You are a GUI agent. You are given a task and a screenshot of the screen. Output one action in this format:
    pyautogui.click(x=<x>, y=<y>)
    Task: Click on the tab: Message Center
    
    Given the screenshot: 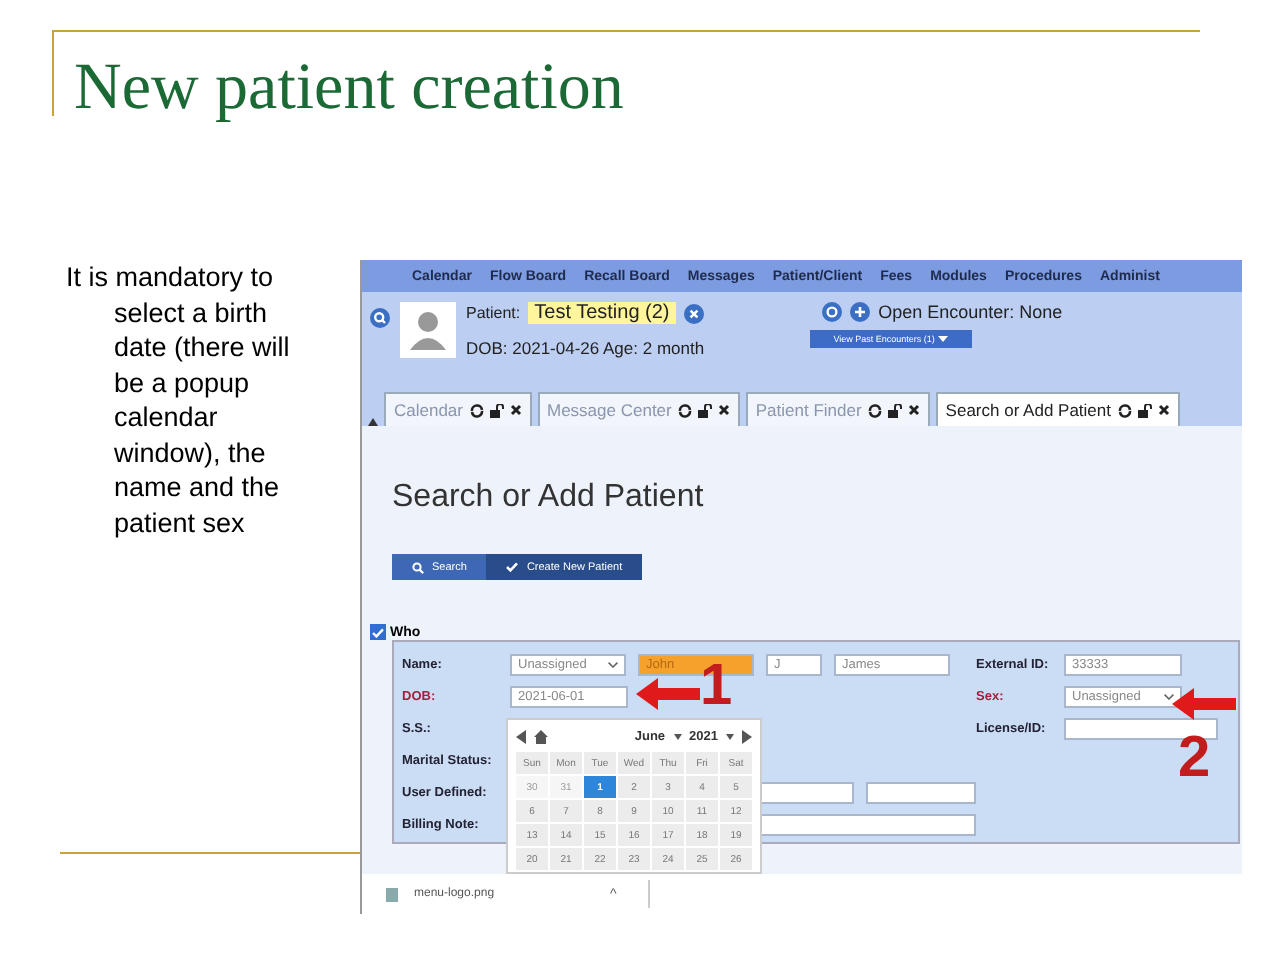 What is the action you would take?
    pyautogui.click(x=638, y=409)
    